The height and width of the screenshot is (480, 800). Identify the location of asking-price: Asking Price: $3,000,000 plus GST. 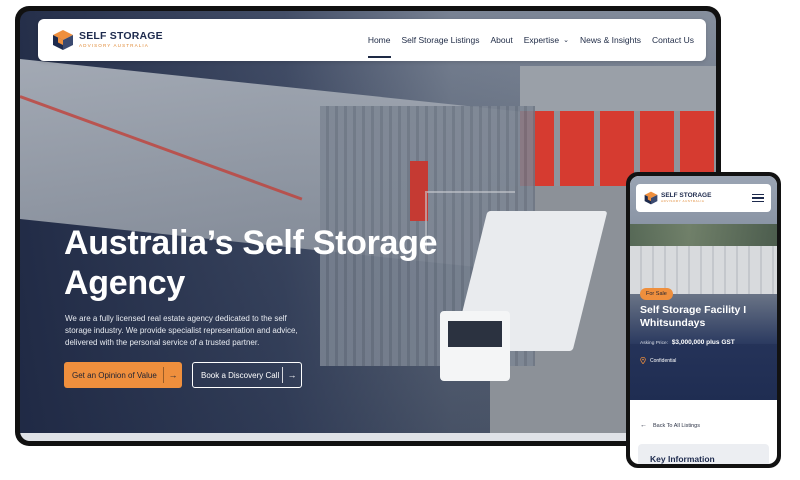
(687, 342).